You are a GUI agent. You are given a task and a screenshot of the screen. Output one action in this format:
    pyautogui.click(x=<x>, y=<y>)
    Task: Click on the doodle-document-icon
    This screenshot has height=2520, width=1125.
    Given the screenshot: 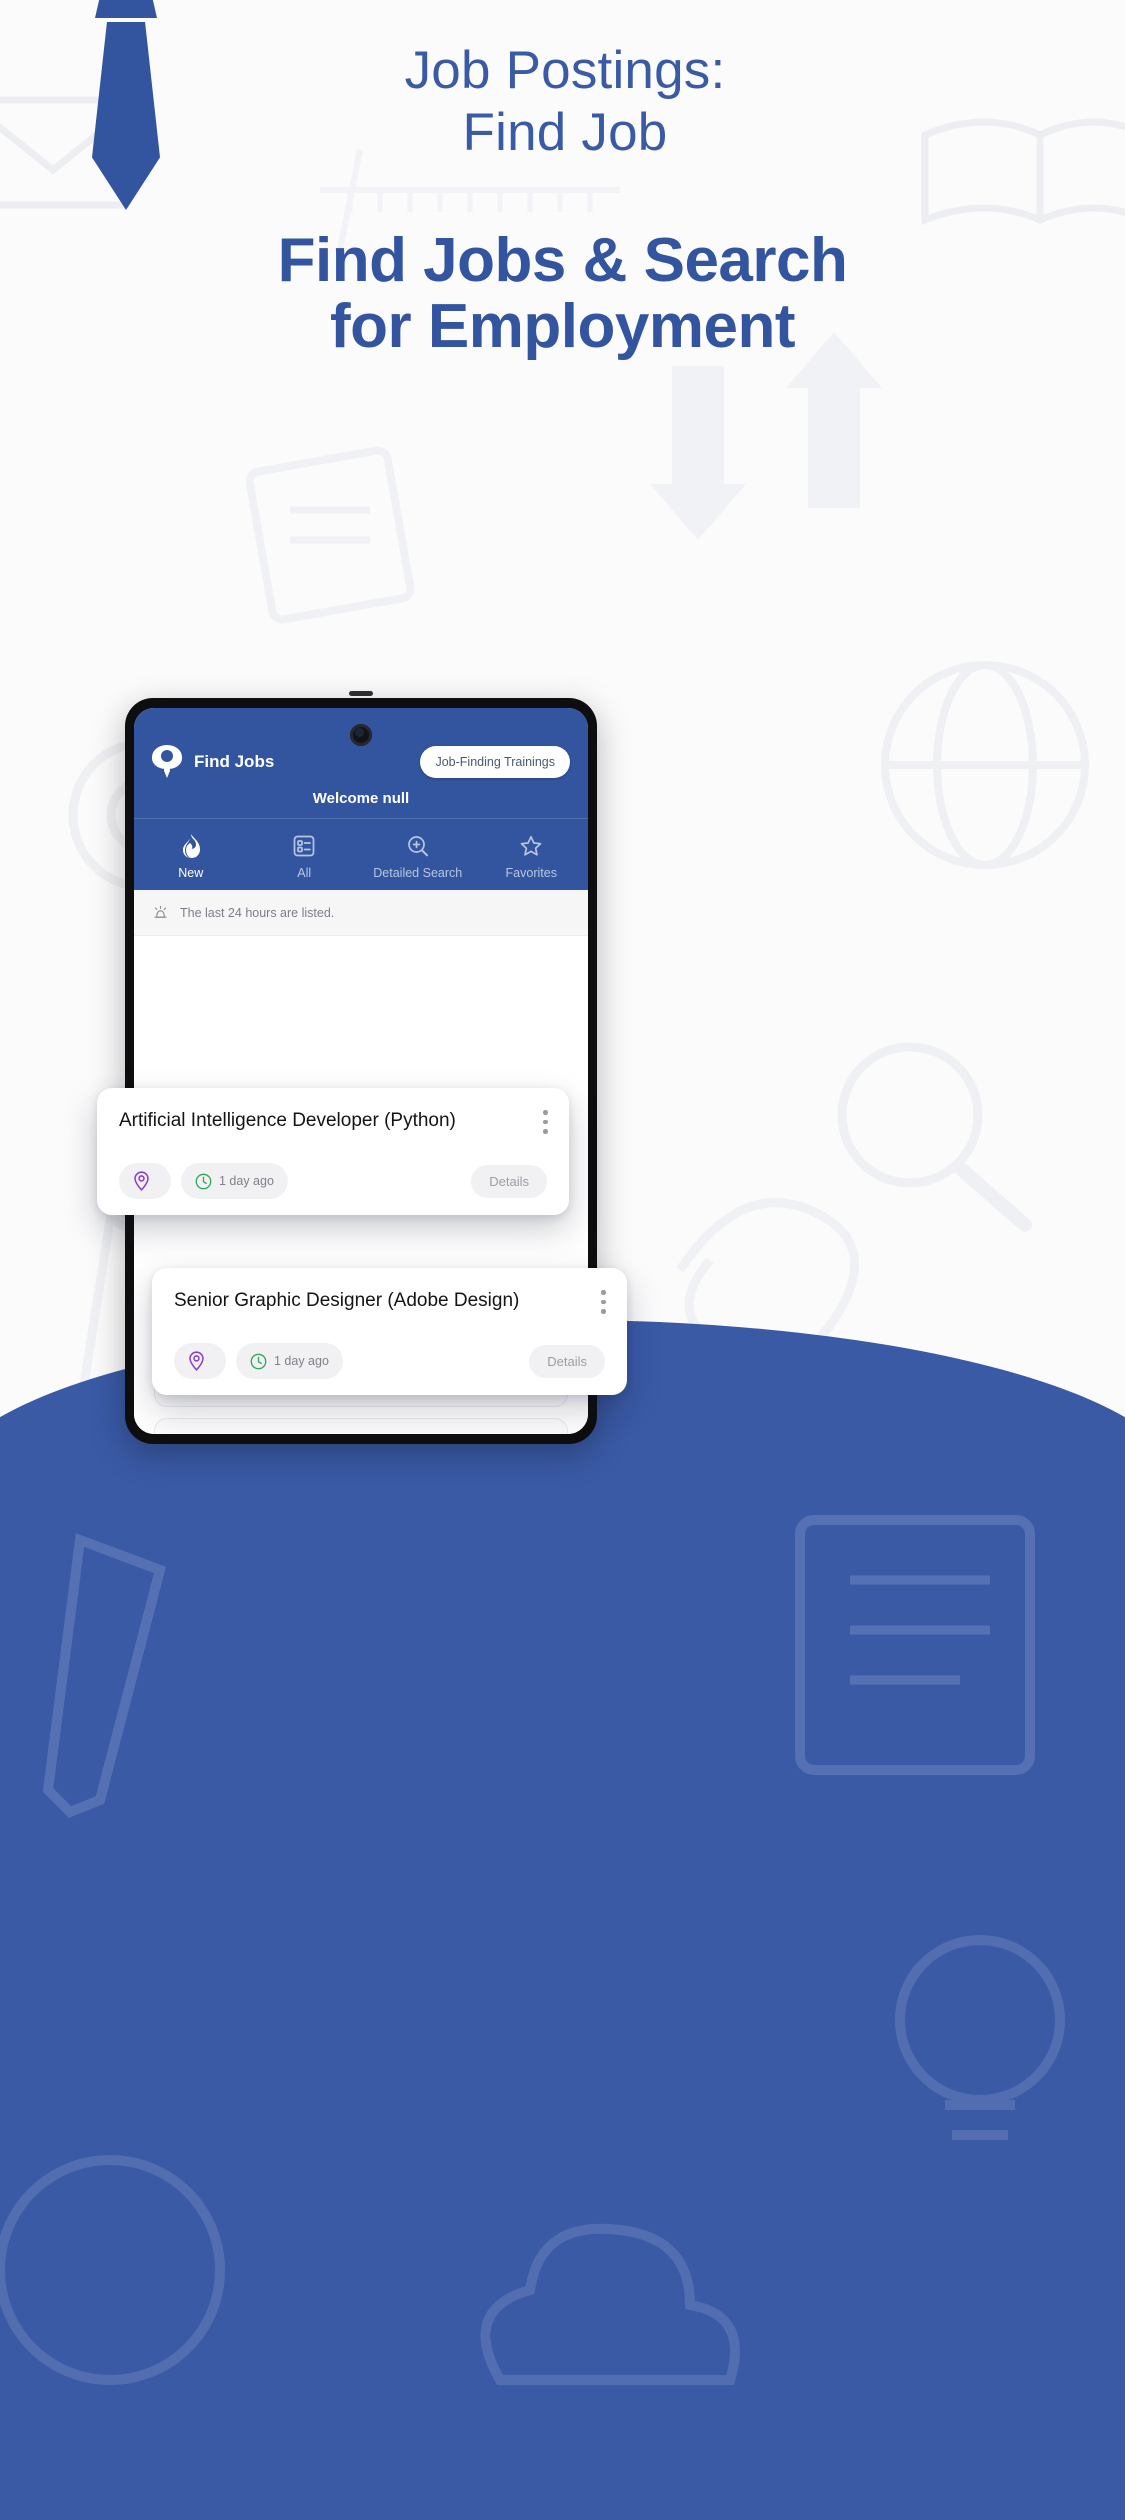 What is the action you would take?
    pyautogui.click(x=330, y=535)
    